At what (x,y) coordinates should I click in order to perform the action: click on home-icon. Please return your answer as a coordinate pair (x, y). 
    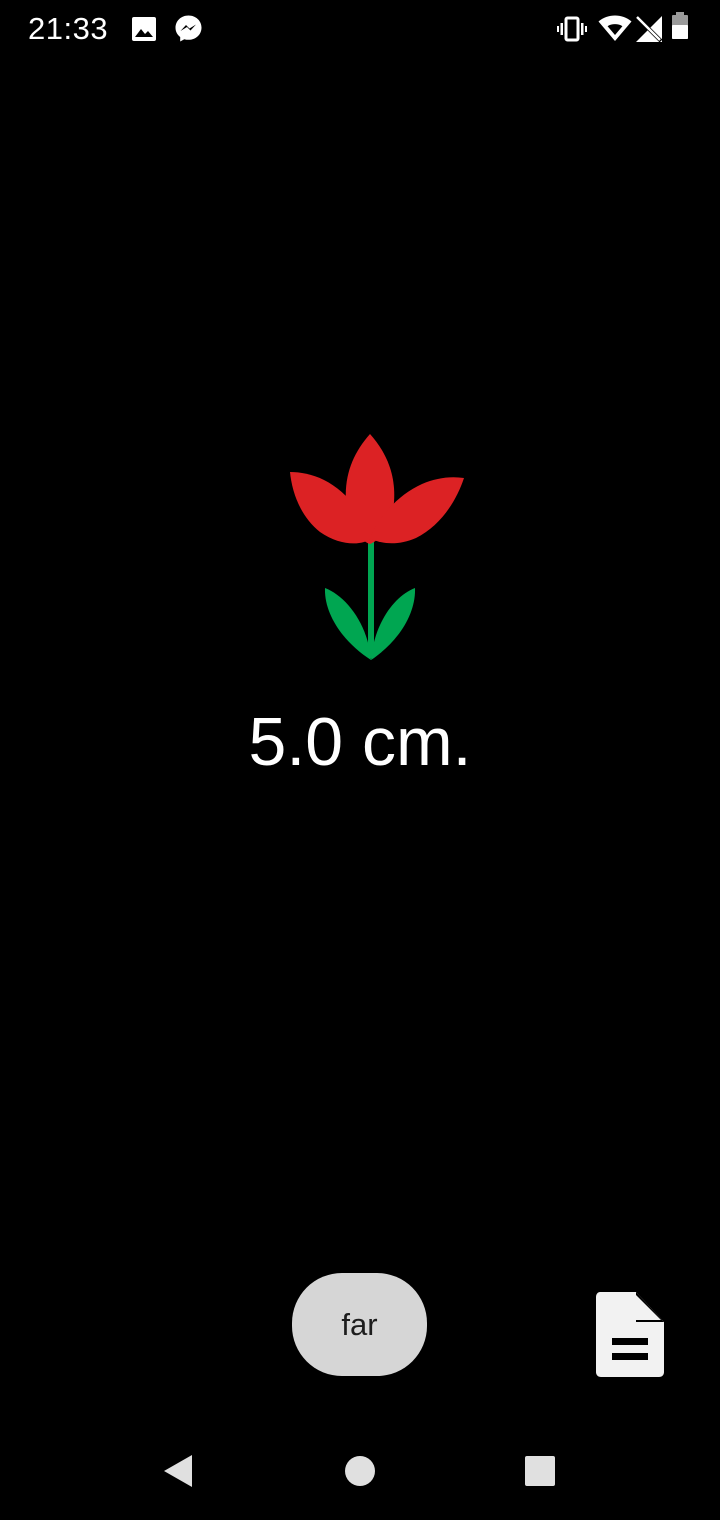
    Looking at the image, I should click on (360, 1471).